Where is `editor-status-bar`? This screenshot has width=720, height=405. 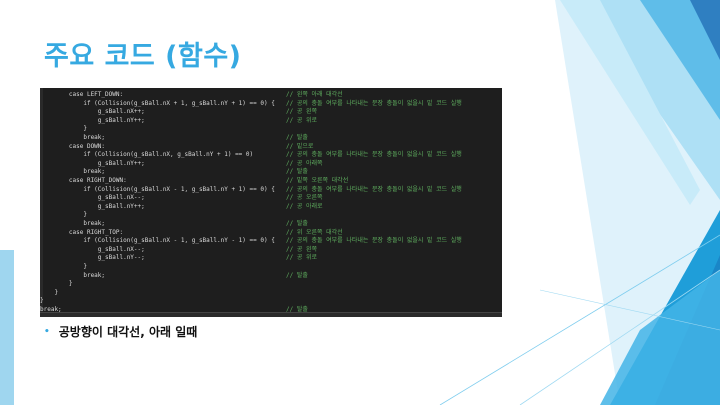
editor-status-bar is located at coordinates (271, 314).